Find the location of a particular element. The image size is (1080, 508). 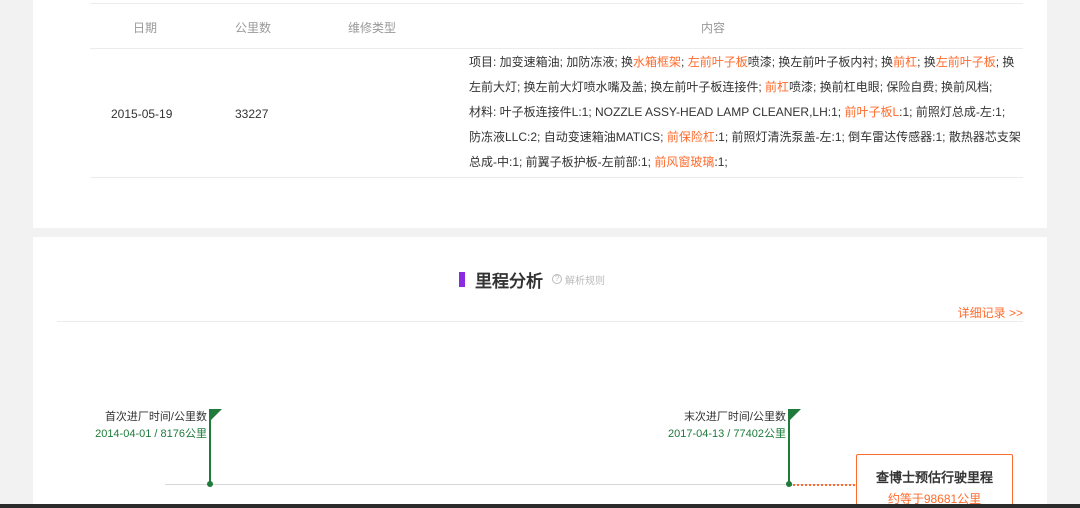

highlighted-part: 前叶子板L is located at coordinates (872, 112).